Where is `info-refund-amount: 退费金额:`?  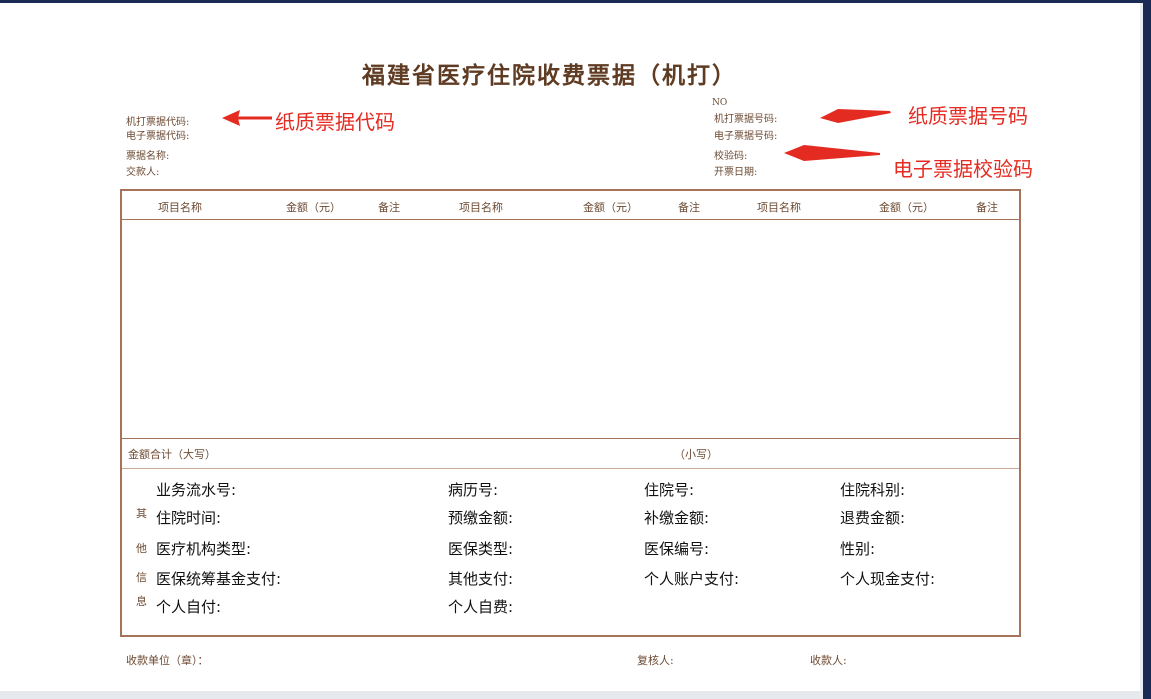
info-refund-amount: 退费金额: is located at coordinates (873, 518).